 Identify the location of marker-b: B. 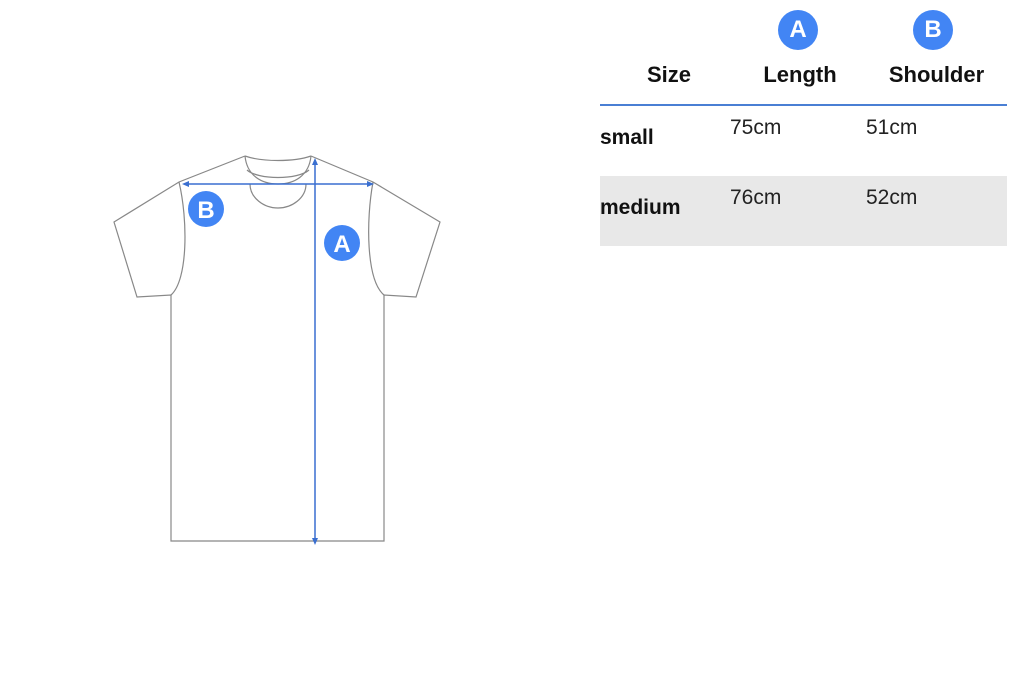
(206, 209).